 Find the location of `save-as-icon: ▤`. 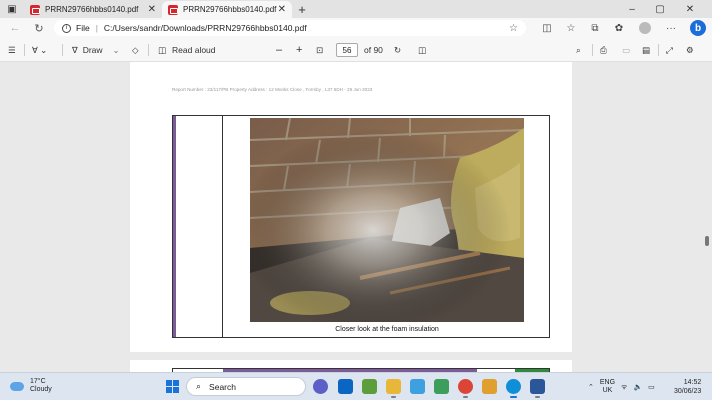

save-as-icon: ▤ is located at coordinates (646, 50).